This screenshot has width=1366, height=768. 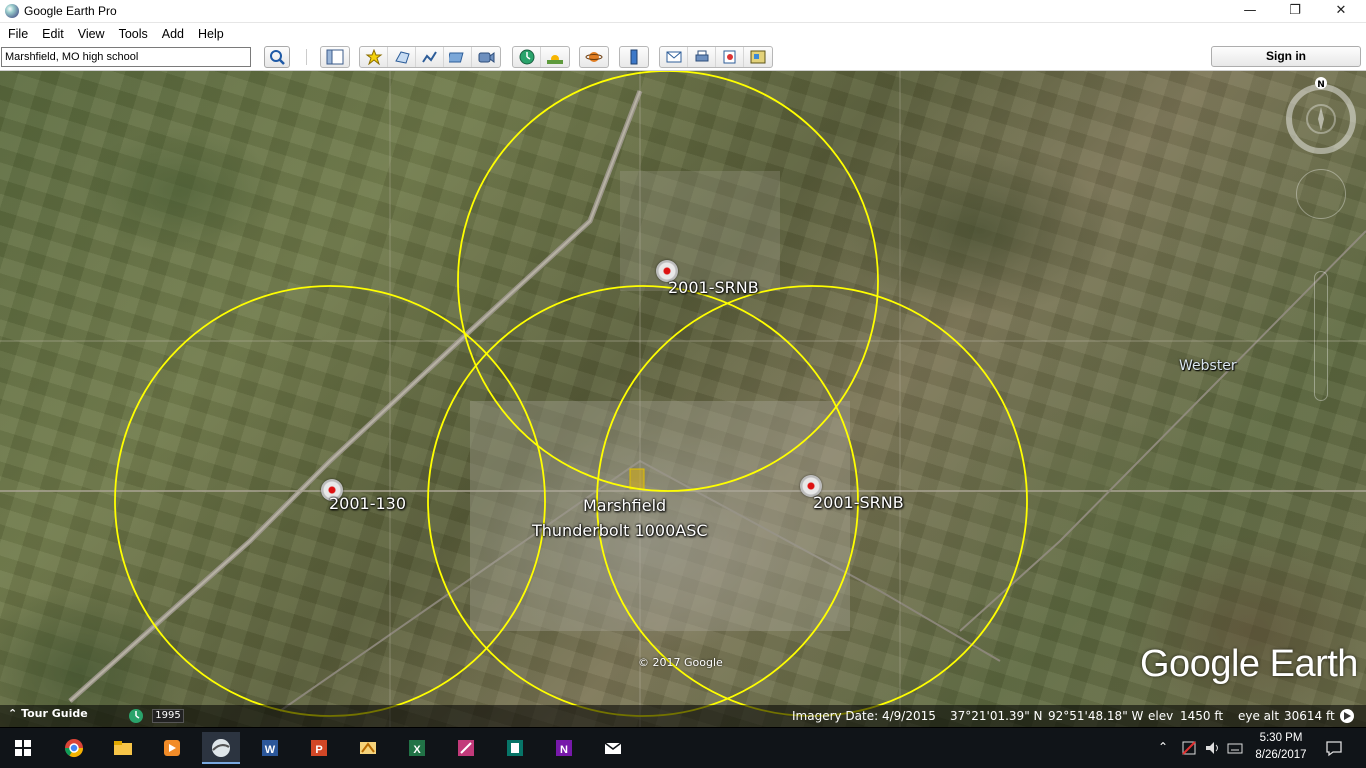 I want to click on view-in-maps-button, so click(x=758, y=57).